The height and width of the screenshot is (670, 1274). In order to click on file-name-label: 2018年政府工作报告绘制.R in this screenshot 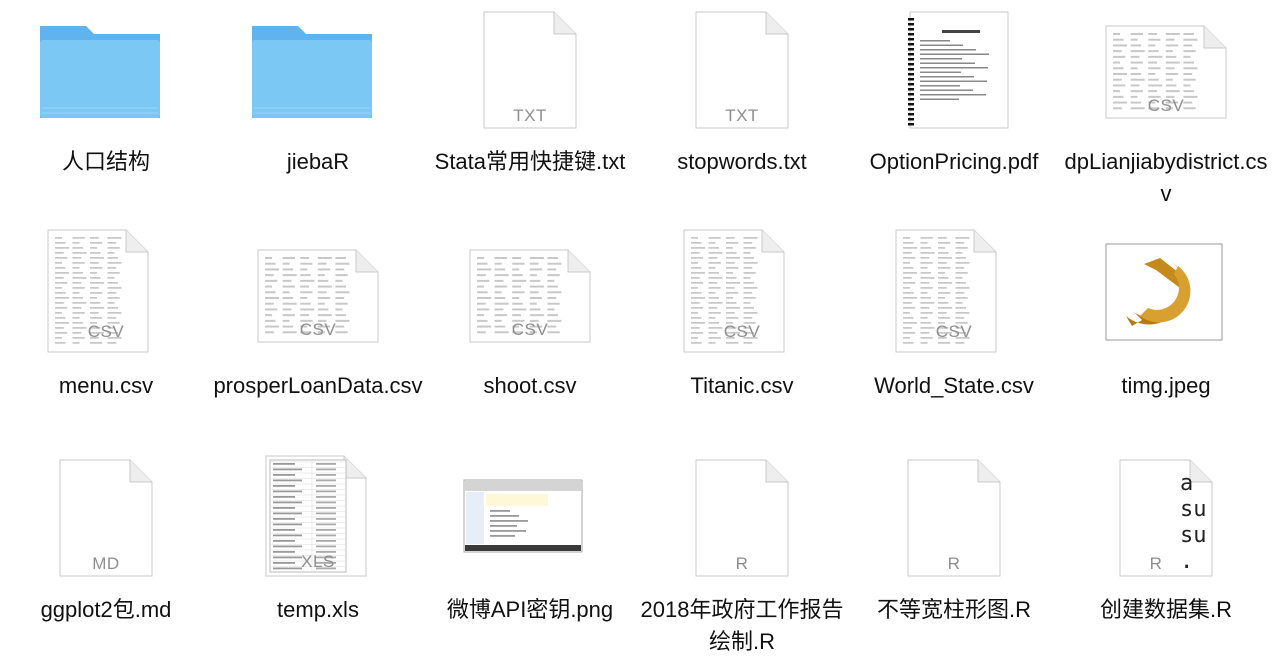, I will do `click(742, 625)`.